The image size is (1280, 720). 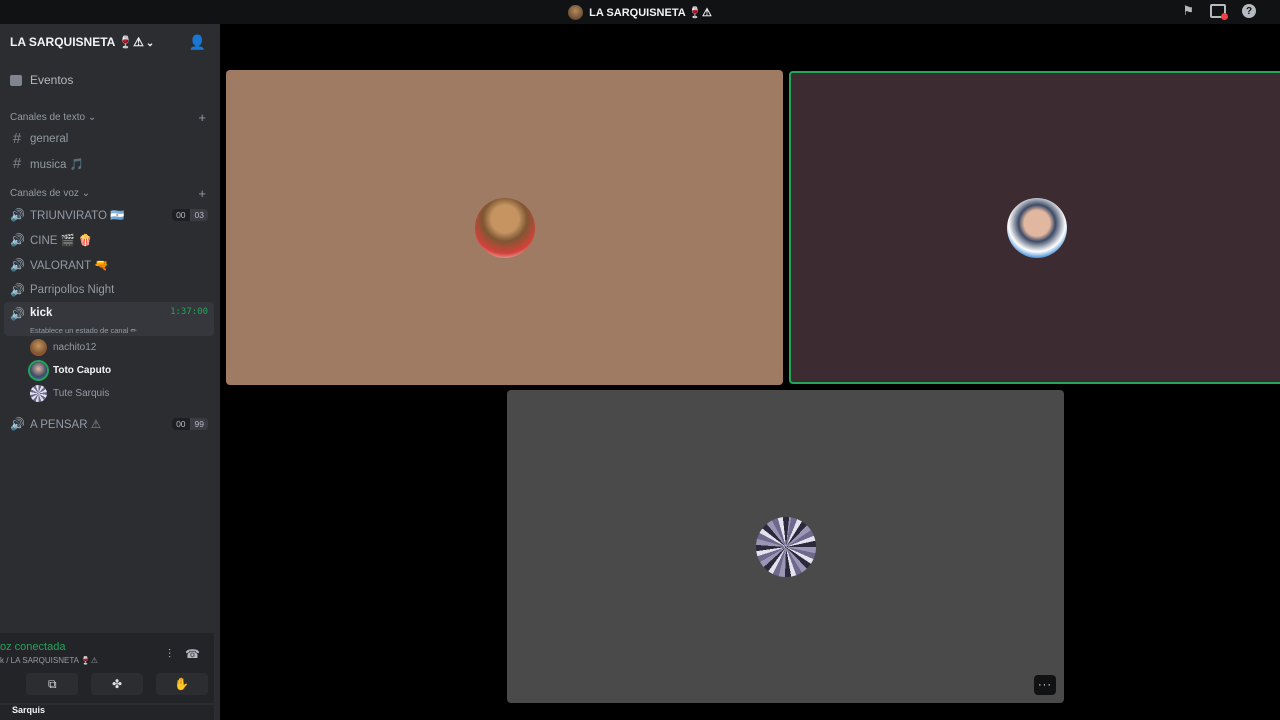 I want to click on channel-label: VALORANT 🔫, so click(x=69, y=265).